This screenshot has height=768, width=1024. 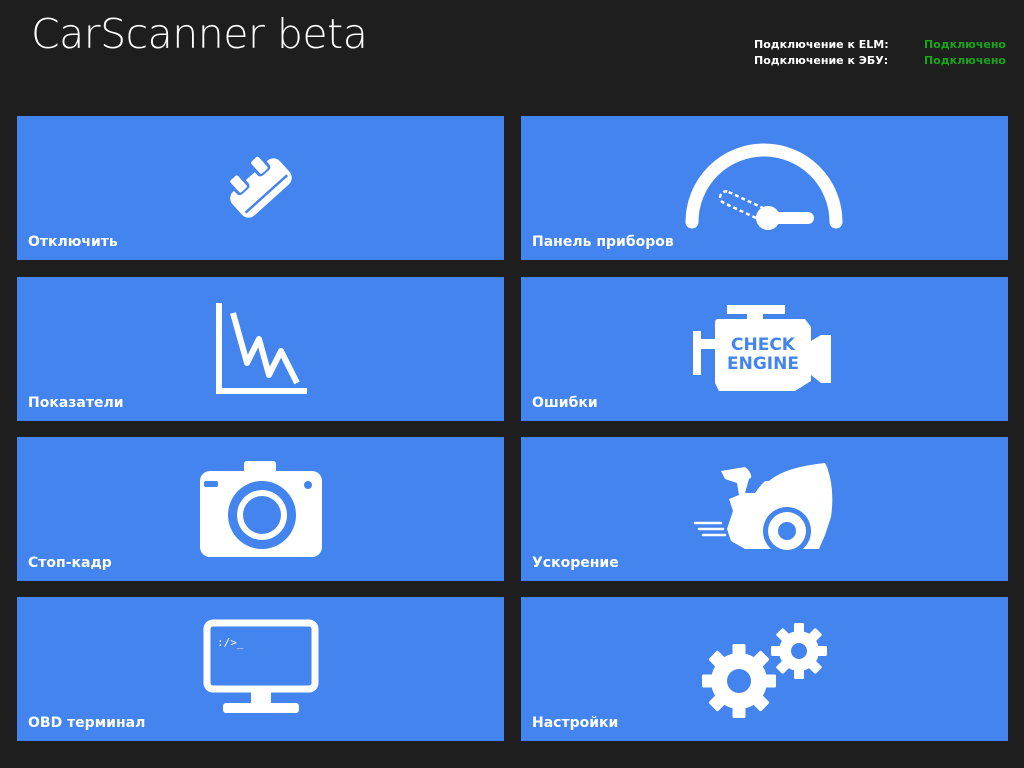 I want to click on tile-obd-terminal: :/>_ OBD терминал, so click(x=260, y=669).